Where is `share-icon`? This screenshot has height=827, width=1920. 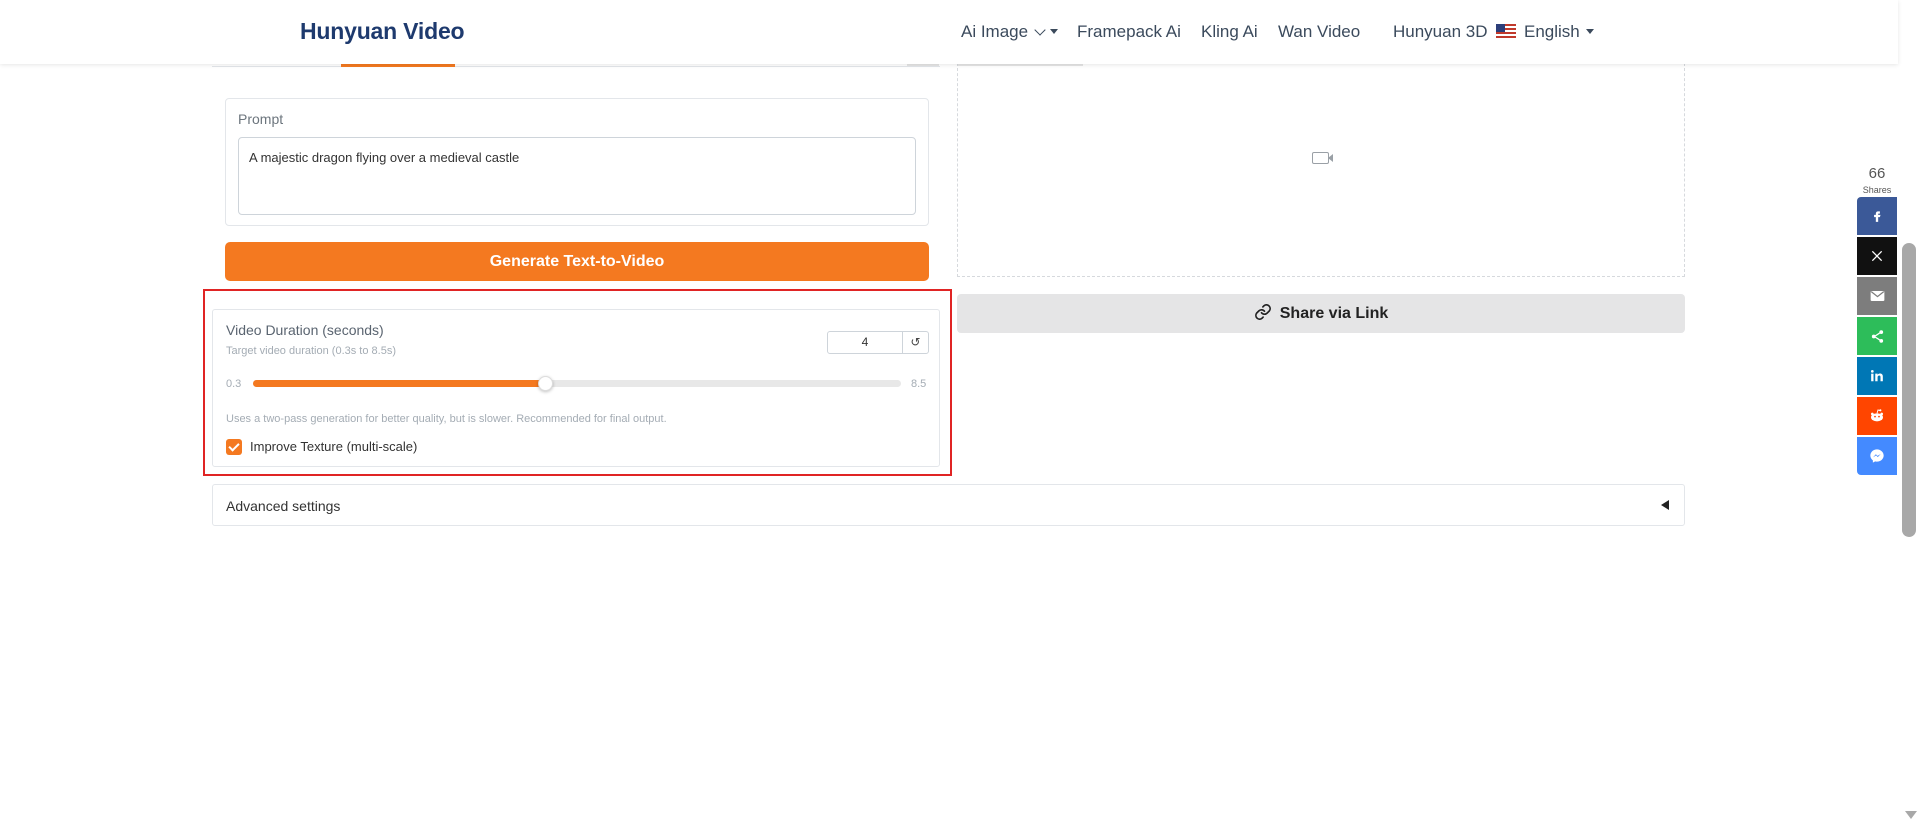 share-icon is located at coordinates (1877, 336).